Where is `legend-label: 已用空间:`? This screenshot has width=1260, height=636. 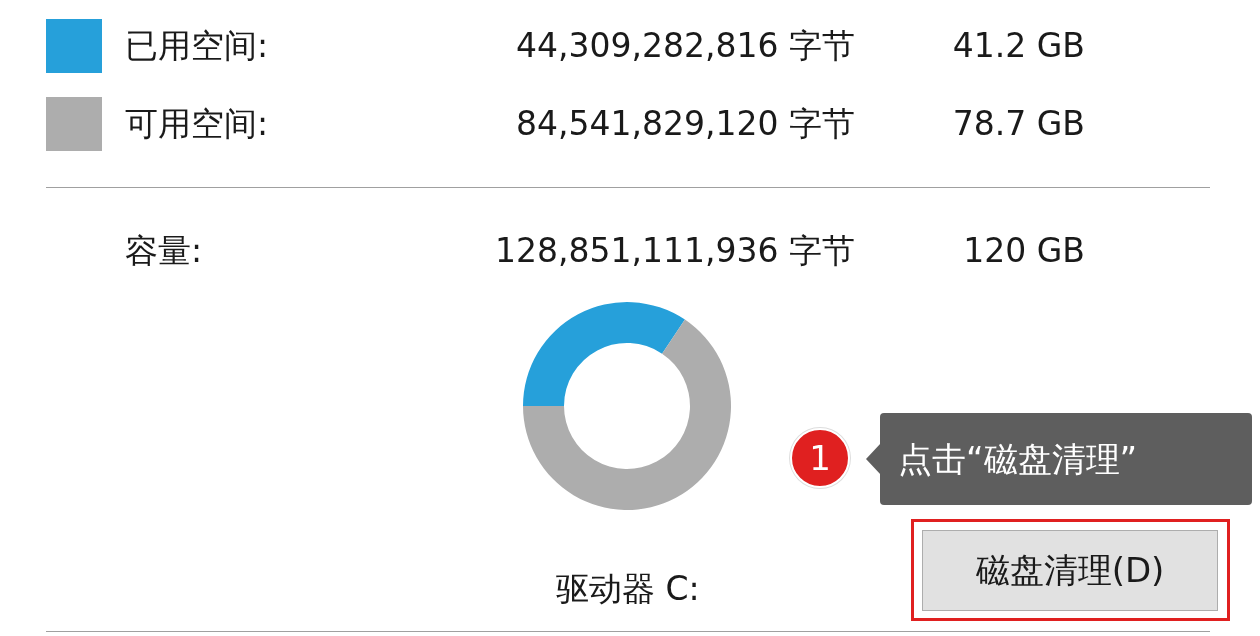 legend-label: 已用空间: is located at coordinates (197, 46).